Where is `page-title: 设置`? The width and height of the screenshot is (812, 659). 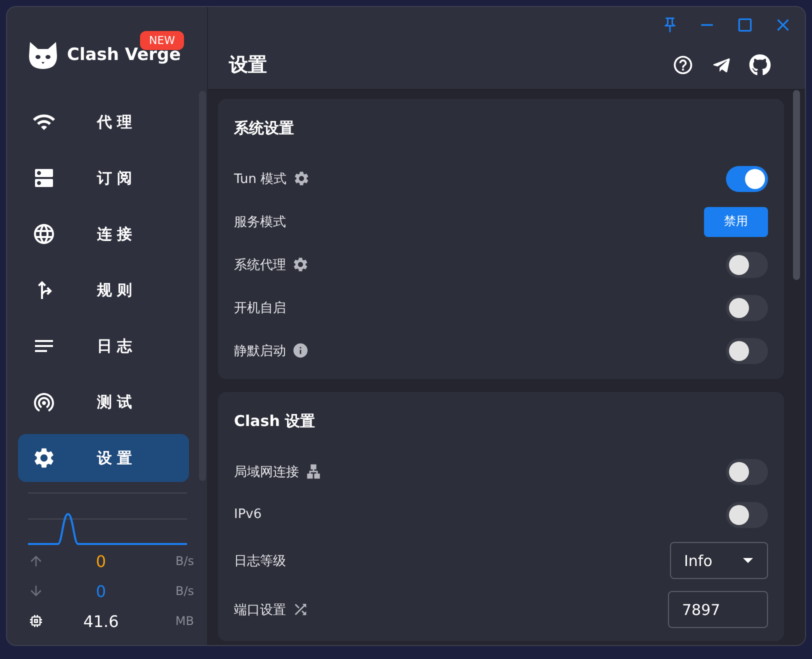
page-title: 设置 is located at coordinates (248, 65).